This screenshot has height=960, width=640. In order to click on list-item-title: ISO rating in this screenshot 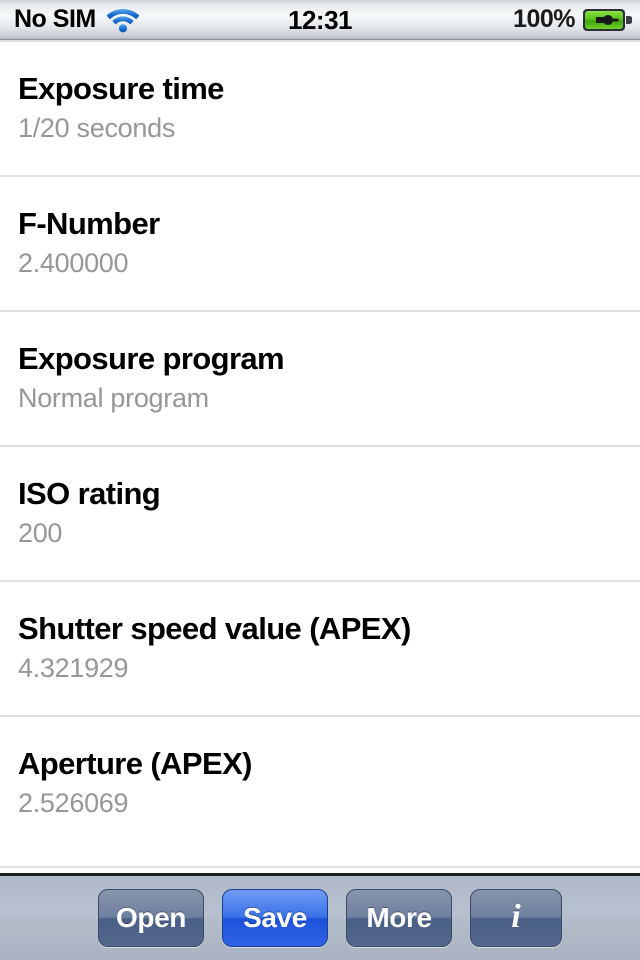, I will do `click(89, 493)`.